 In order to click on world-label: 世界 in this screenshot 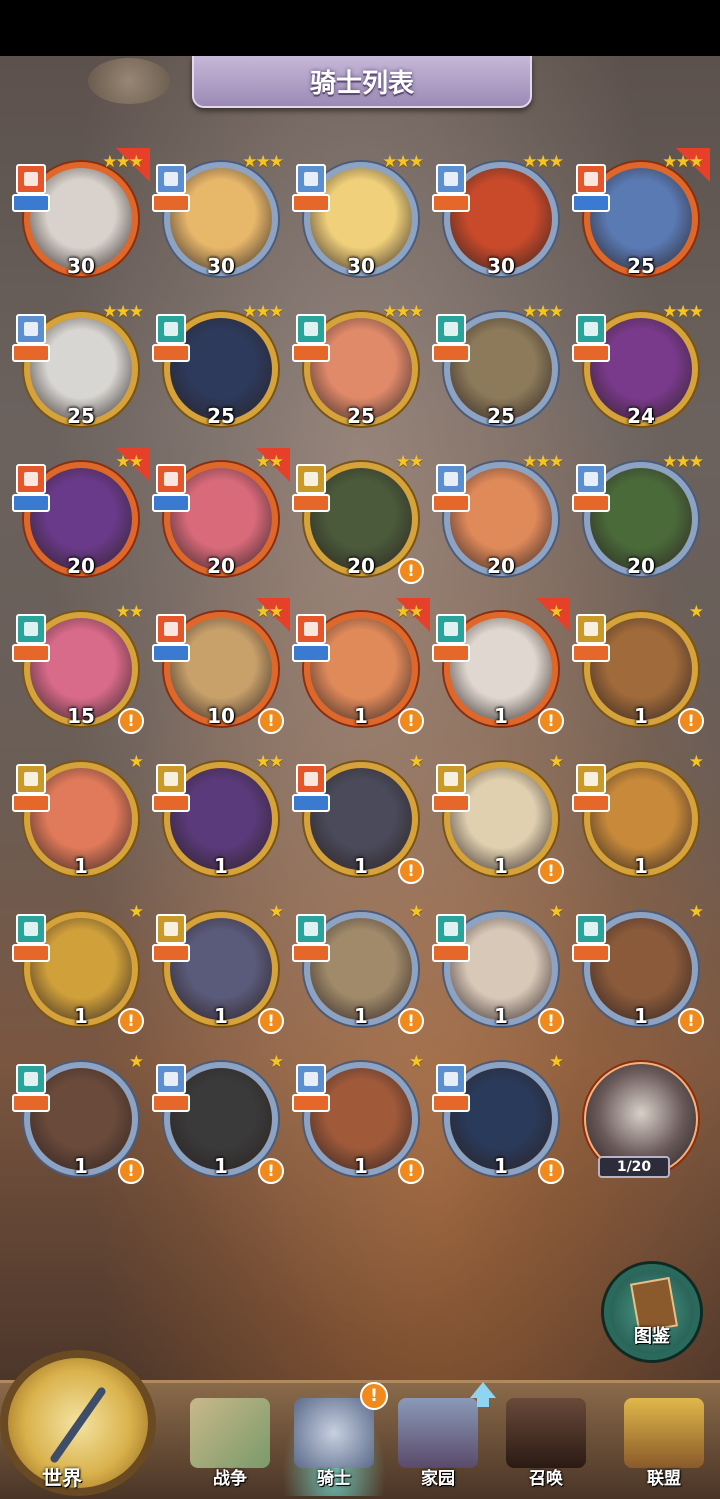, I will do `click(62, 1478)`.